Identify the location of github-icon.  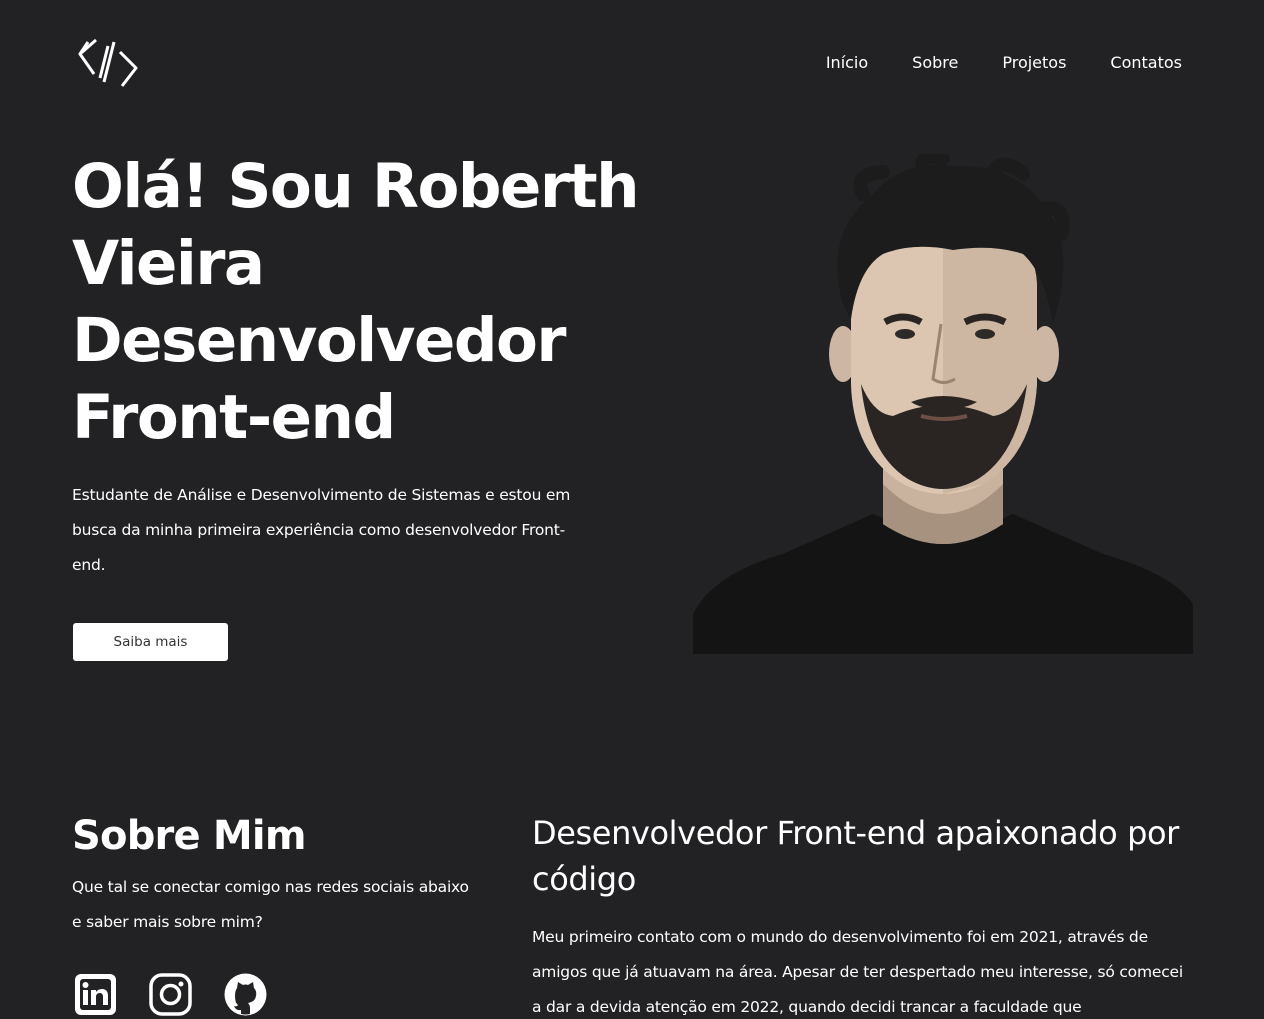
(245, 994).